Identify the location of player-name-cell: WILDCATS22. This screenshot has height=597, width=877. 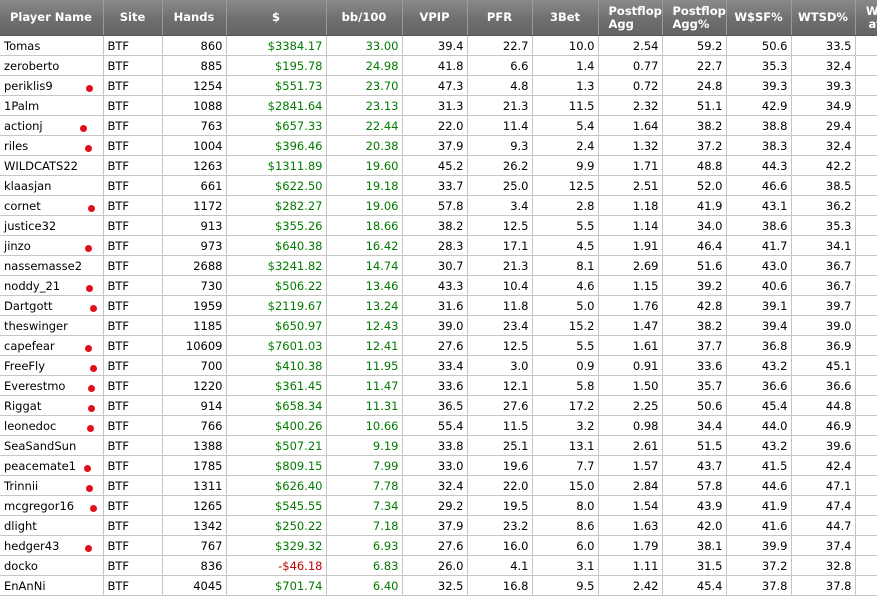
(52, 165).